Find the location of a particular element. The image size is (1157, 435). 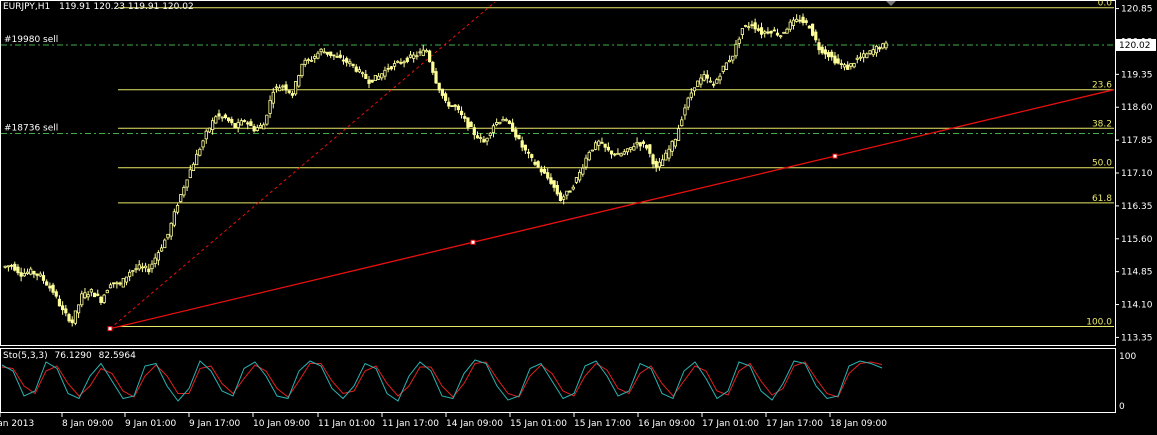

price-tick-label: 118.60 is located at coordinates (1137, 108).